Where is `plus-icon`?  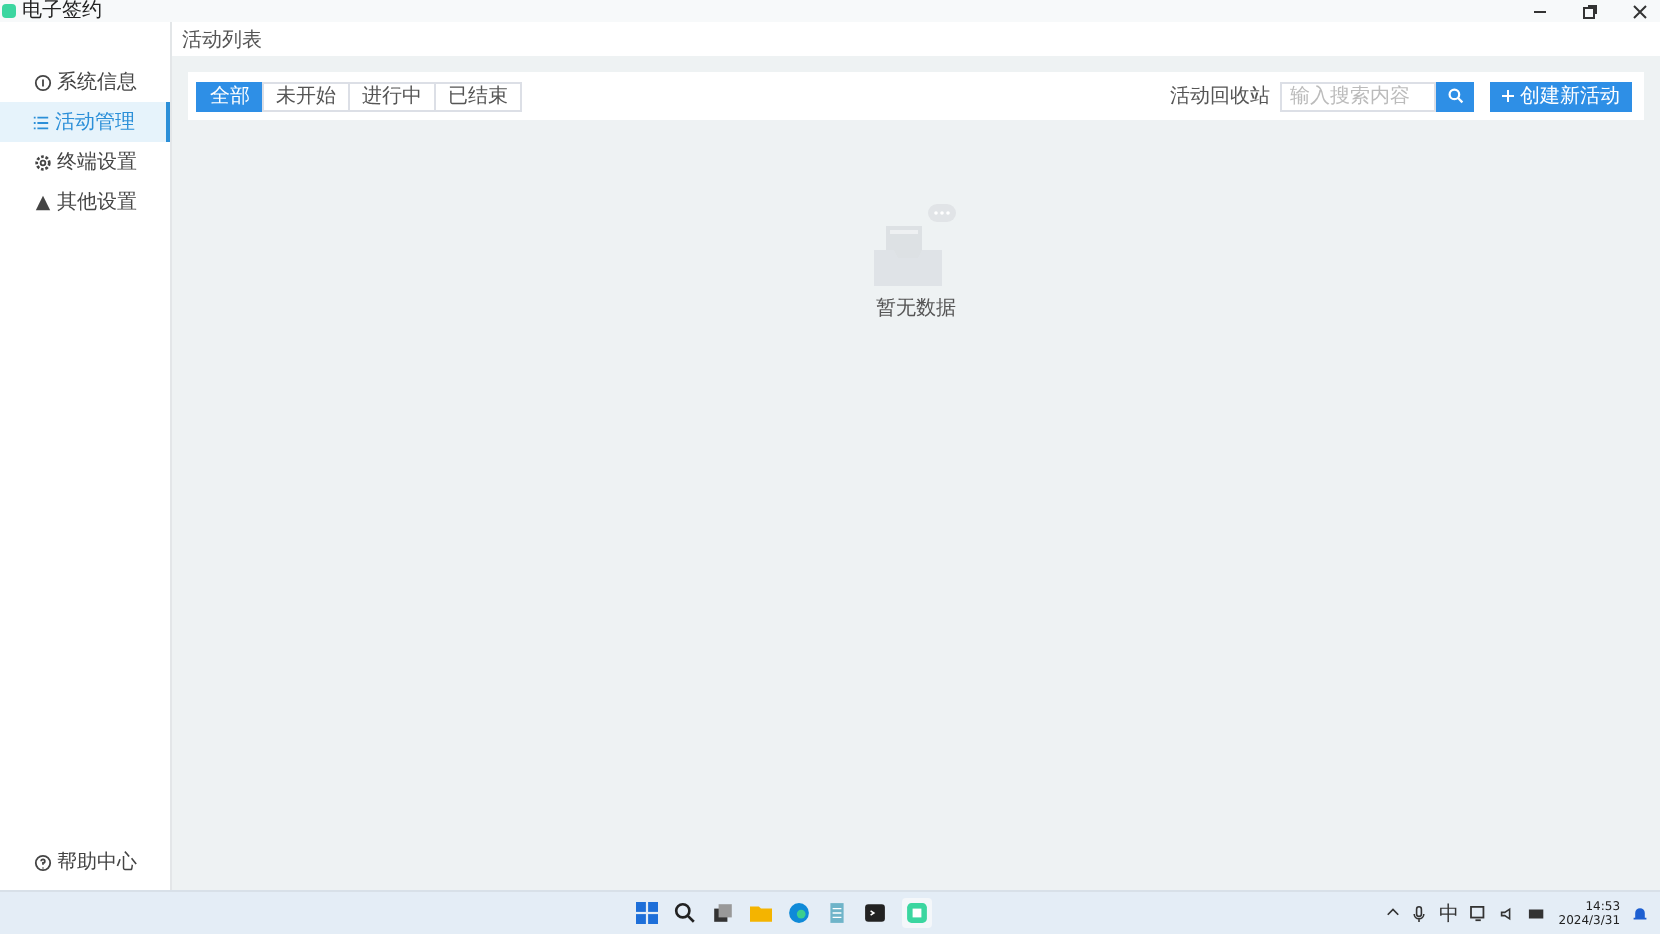 plus-icon is located at coordinates (1508, 96).